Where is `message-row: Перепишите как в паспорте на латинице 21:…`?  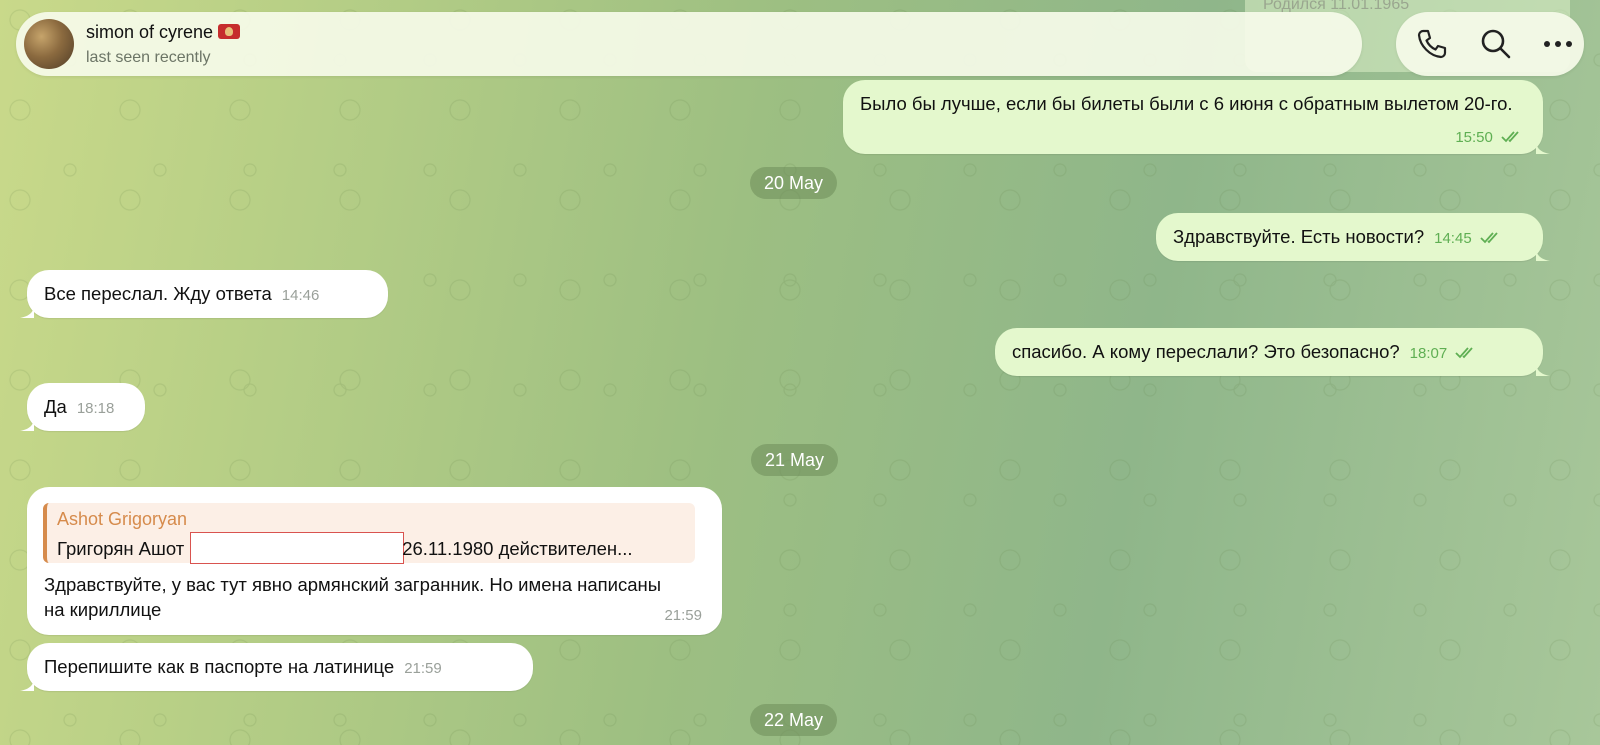
message-row: Перепишите как в паспорте на латинице 21:… is located at coordinates (243, 667).